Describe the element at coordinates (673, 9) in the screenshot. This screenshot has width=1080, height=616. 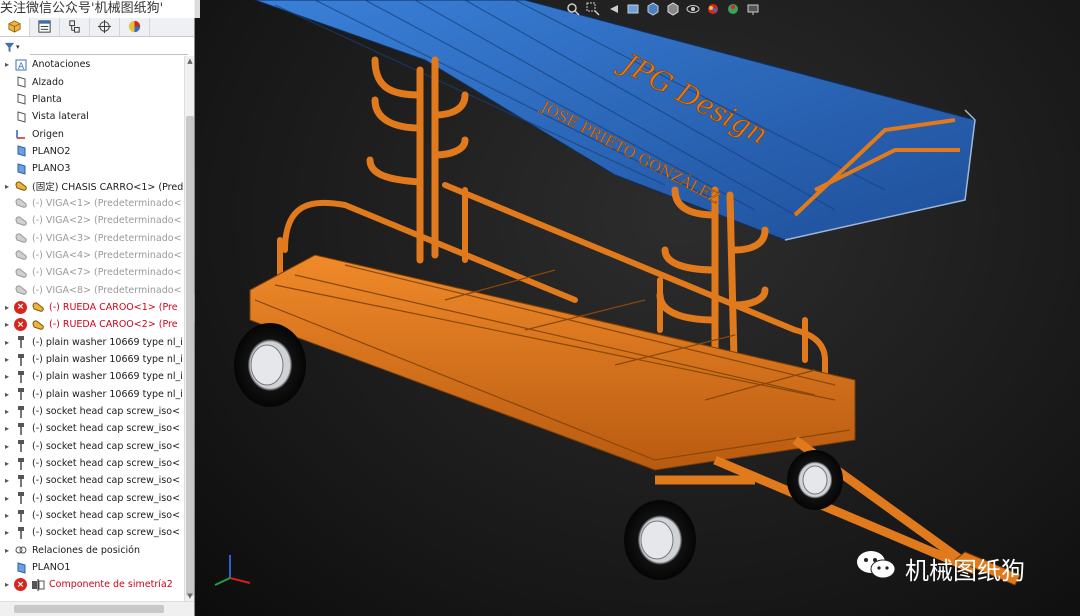
I see `display-style-icon` at that location.